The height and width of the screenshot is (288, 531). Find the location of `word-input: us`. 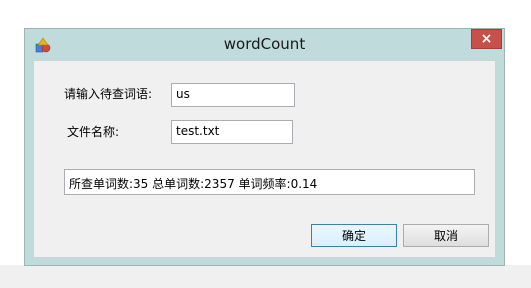

word-input: us is located at coordinates (233, 95).